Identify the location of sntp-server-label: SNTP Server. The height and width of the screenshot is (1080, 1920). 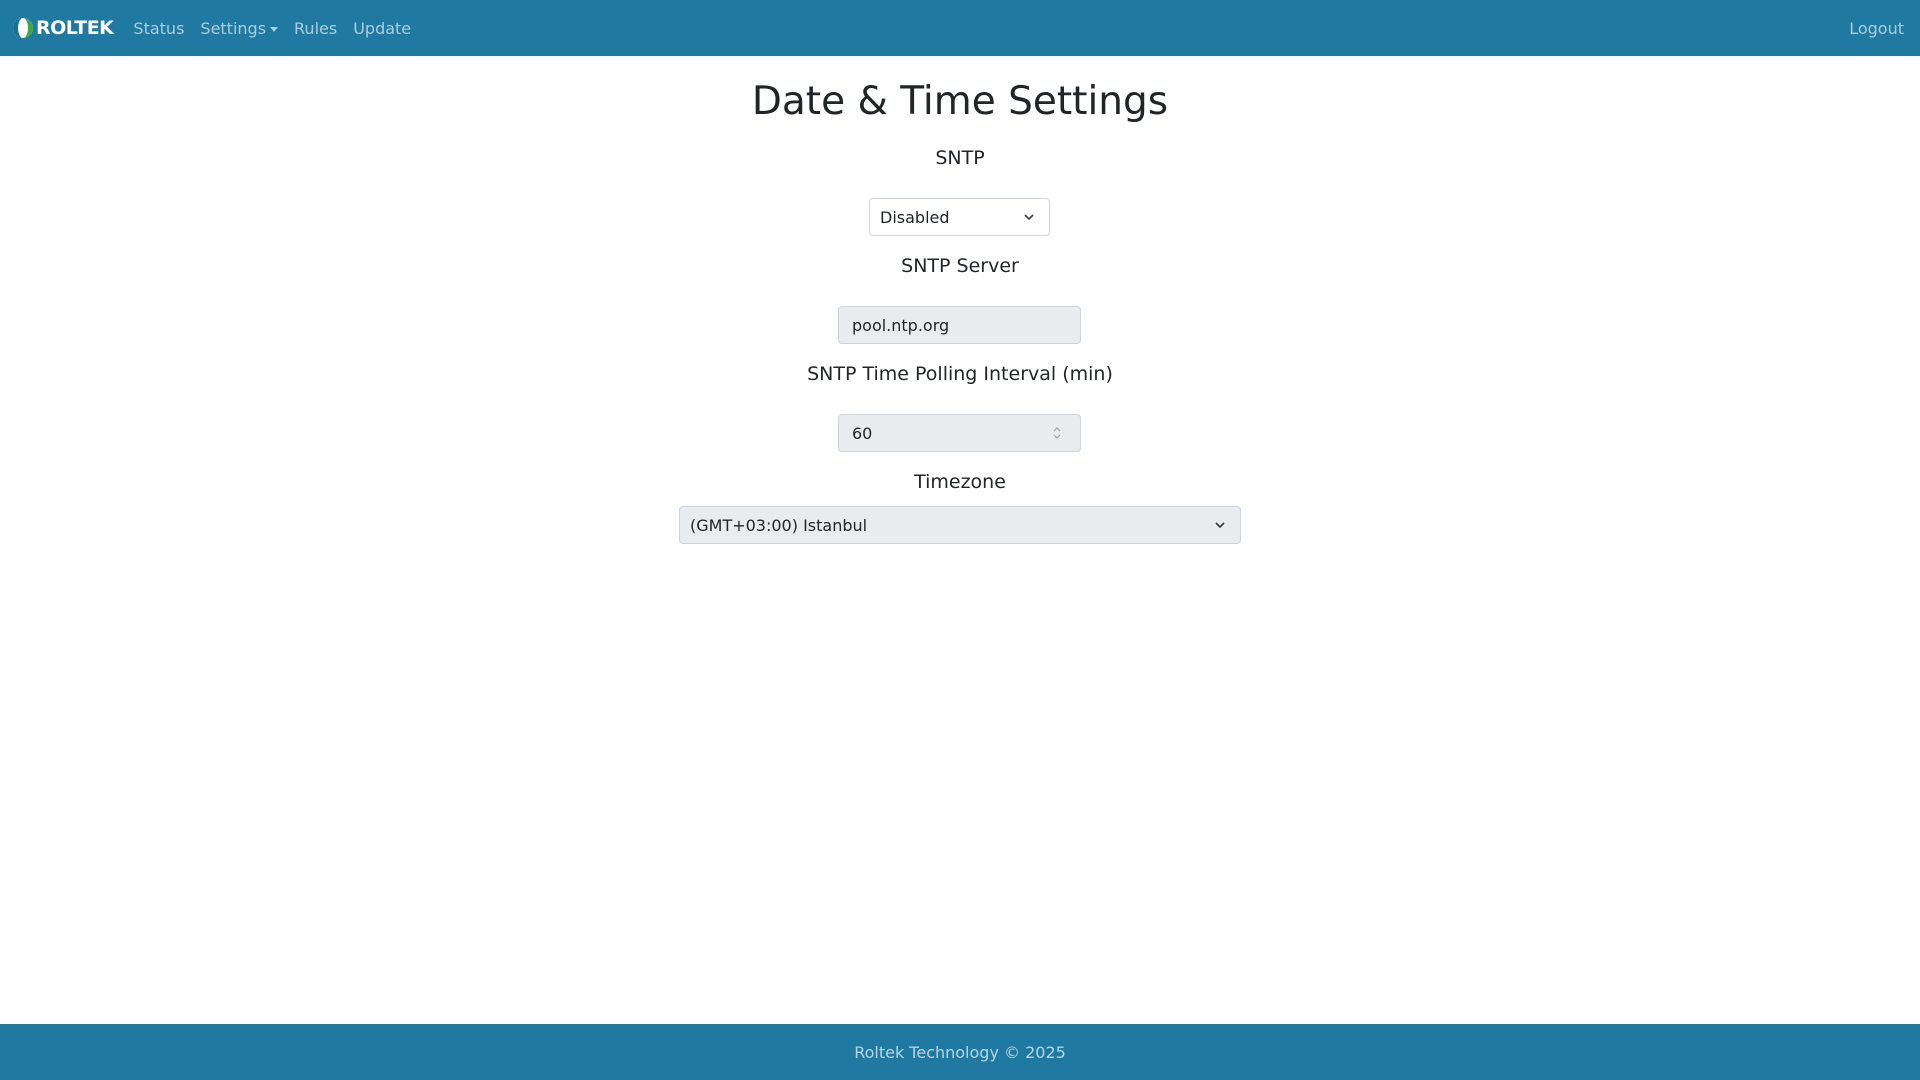
(960, 266).